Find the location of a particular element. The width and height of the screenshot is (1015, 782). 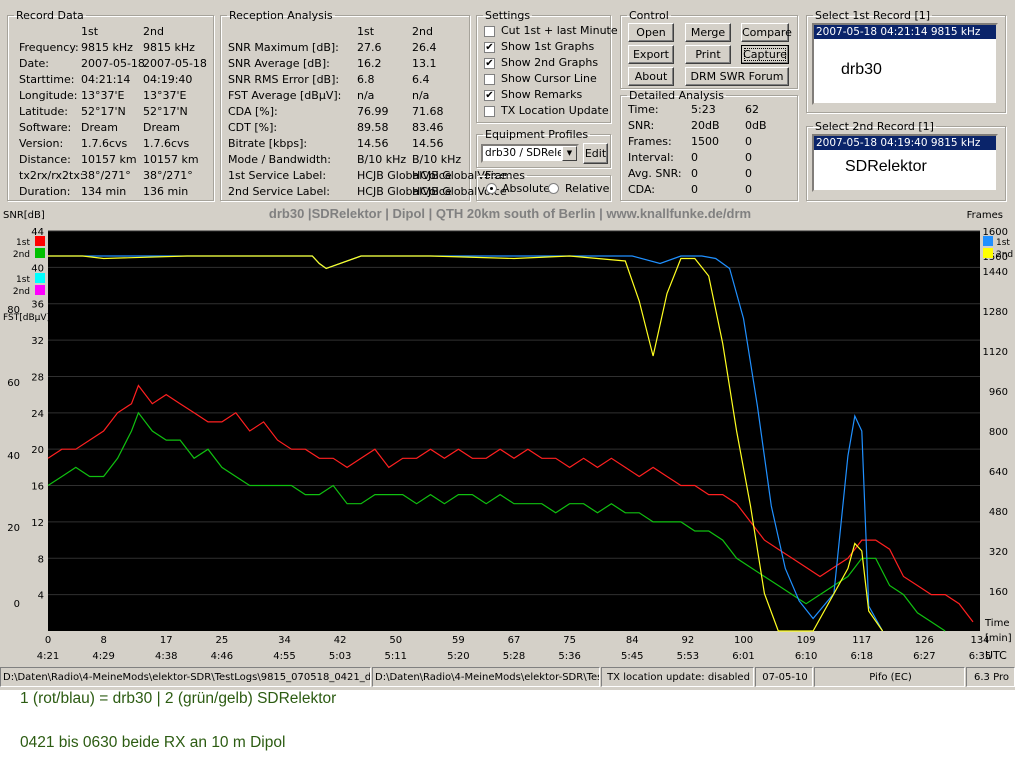

legend-right-swatch is located at coordinates (988, 241).